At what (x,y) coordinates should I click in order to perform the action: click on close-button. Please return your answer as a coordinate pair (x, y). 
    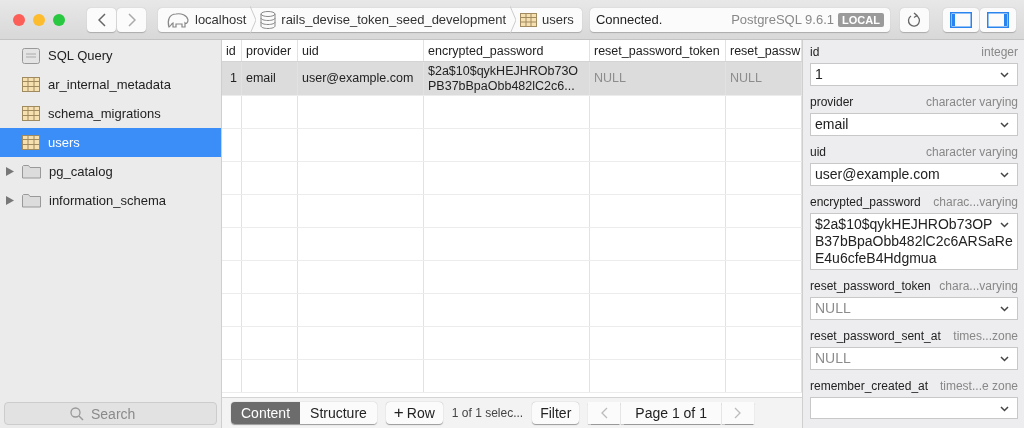
    Looking at the image, I should click on (19, 19).